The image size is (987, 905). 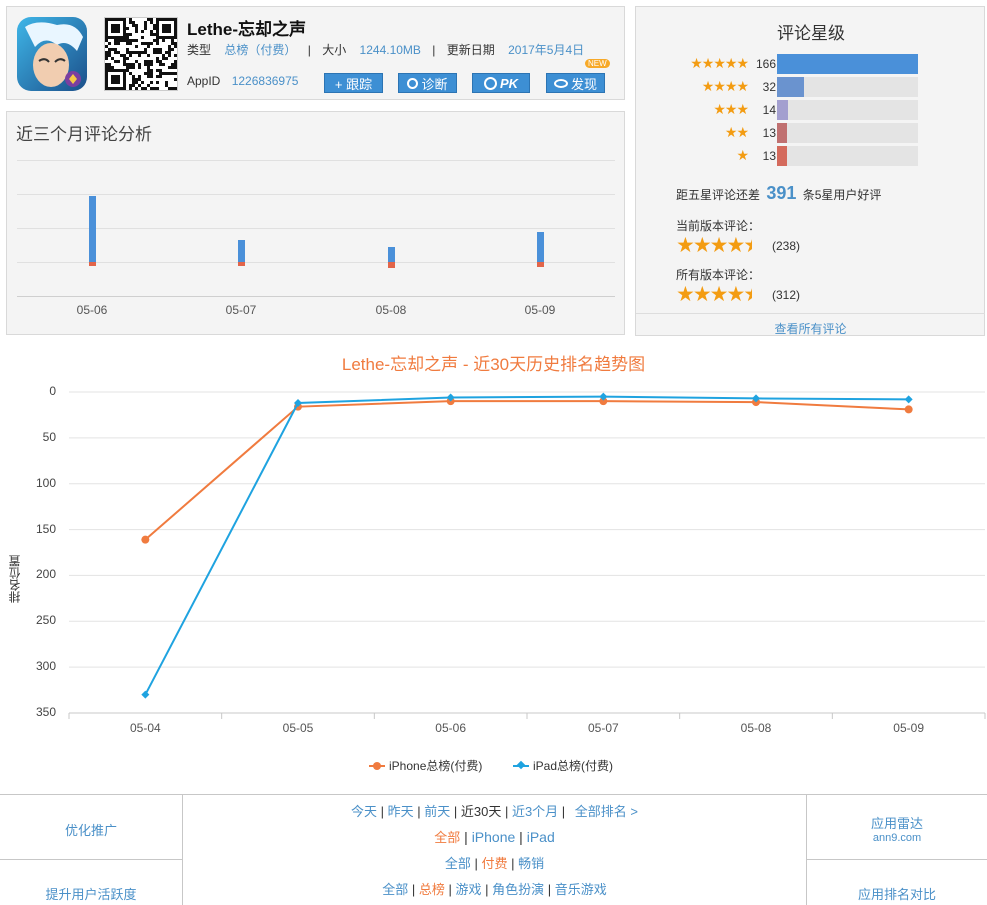 I want to click on five-star-gap: 距五星评论还差 391 条5星用户好评, so click(x=778, y=193).